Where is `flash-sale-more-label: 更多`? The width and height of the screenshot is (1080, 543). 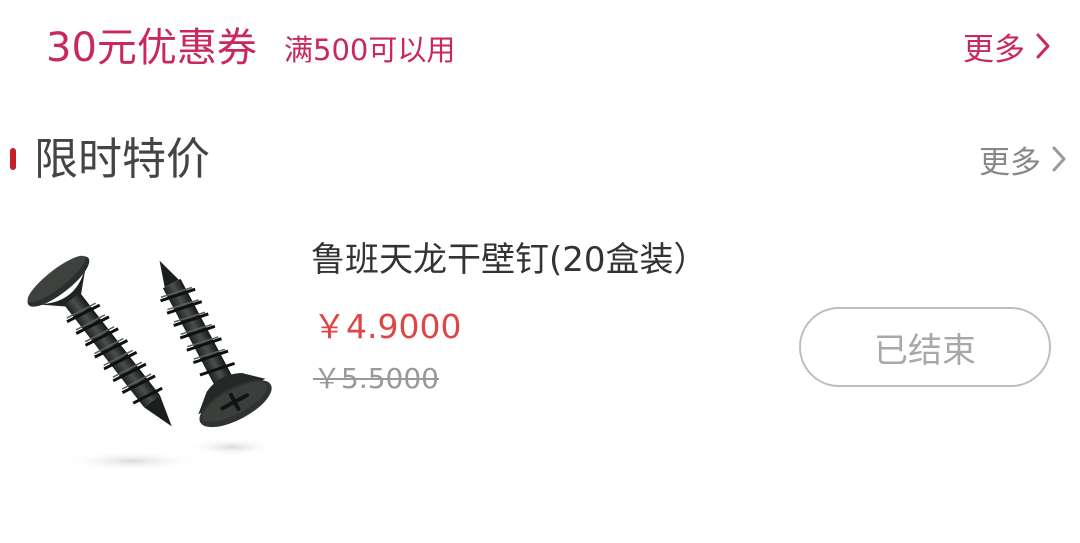 flash-sale-more-label: 更多 is located at coordinates (1010, 162).